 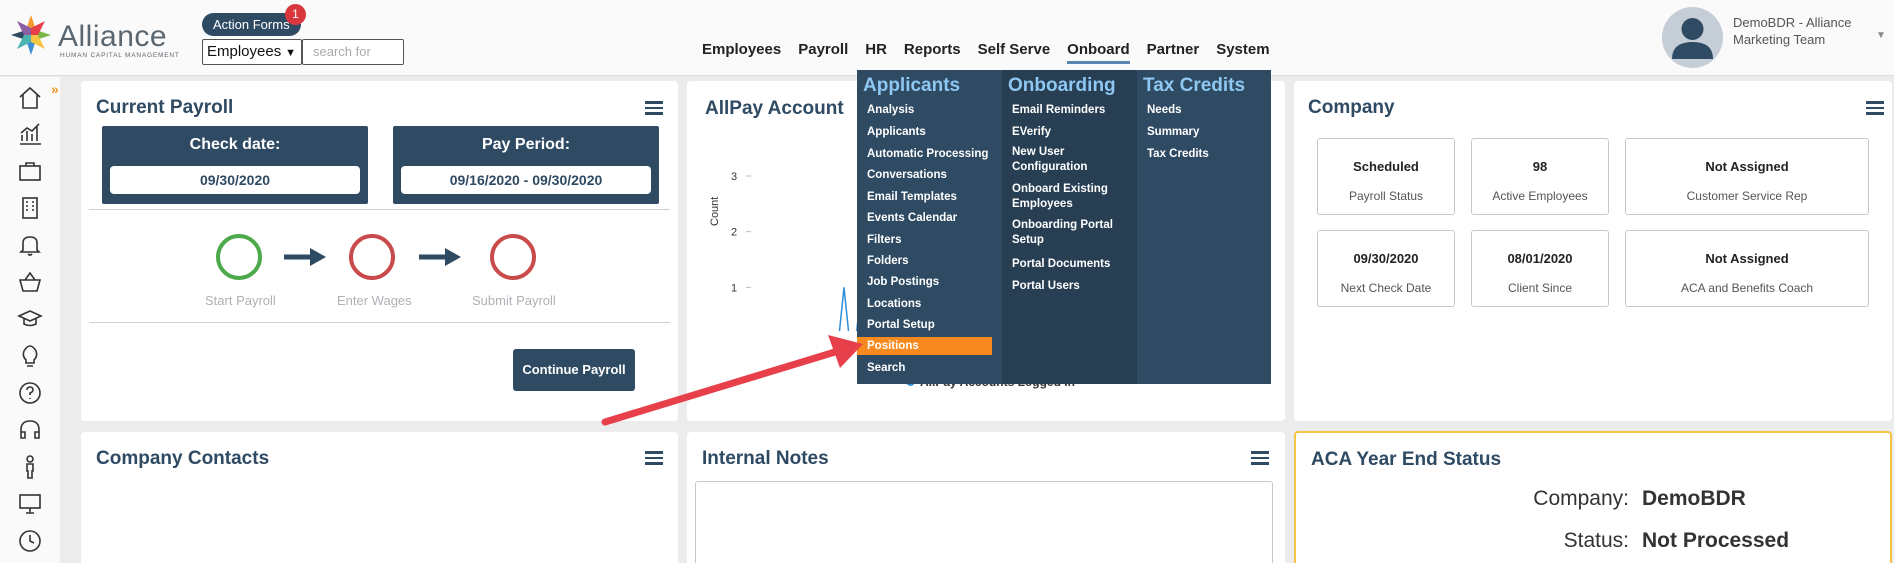 What do you see at coordinates (823, 52) in the screenshot?
I see `nav-payroll: Payroll` at bounding box center [823, 52].